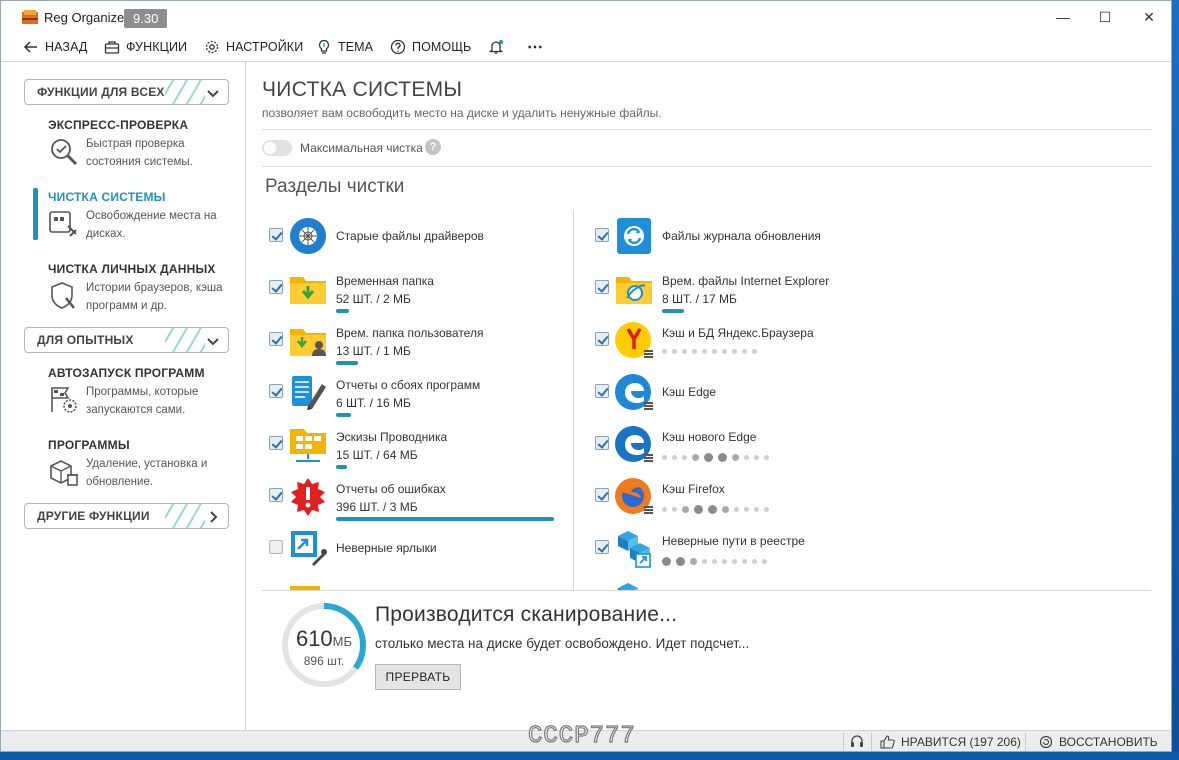 The height and width of the screenshot is (760, 1179). I want to click on gear-driver-icon, so click(308, 236).